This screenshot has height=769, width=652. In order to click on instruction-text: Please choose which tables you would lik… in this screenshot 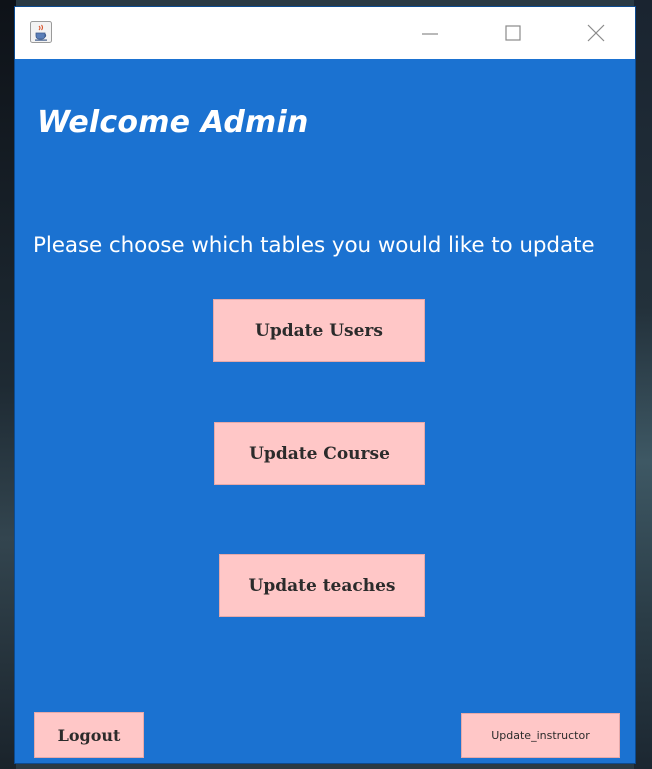, I will do `click(314, 245)`.